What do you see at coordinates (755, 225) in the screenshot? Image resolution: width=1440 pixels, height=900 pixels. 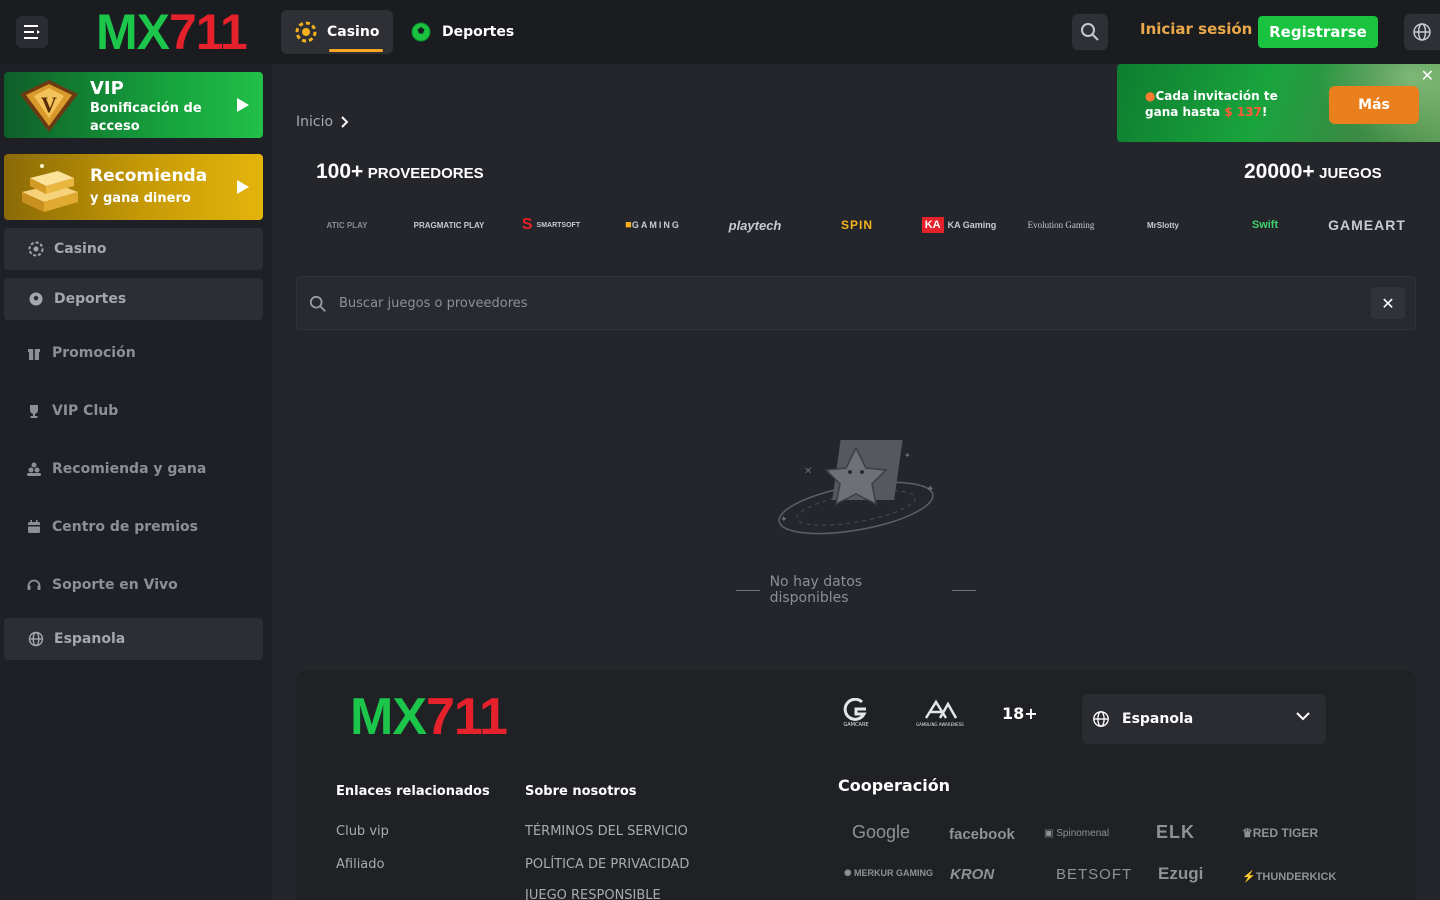 I see `provider-logo: playtech` at bounding box center [755, 225].